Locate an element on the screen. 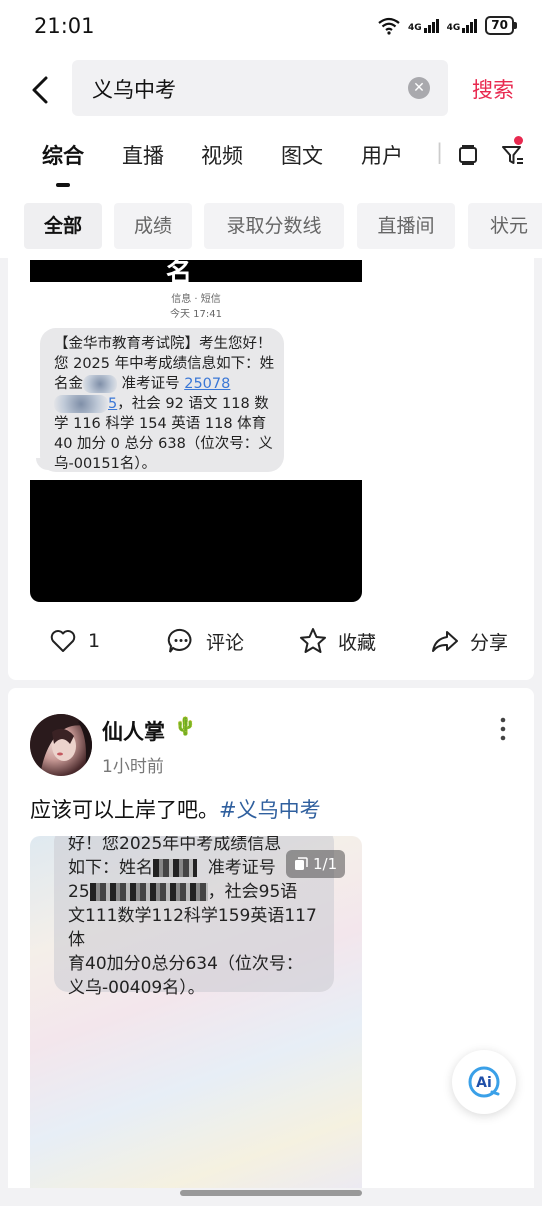  tab-image-text: 图文 is located at coordinates (302, 155).